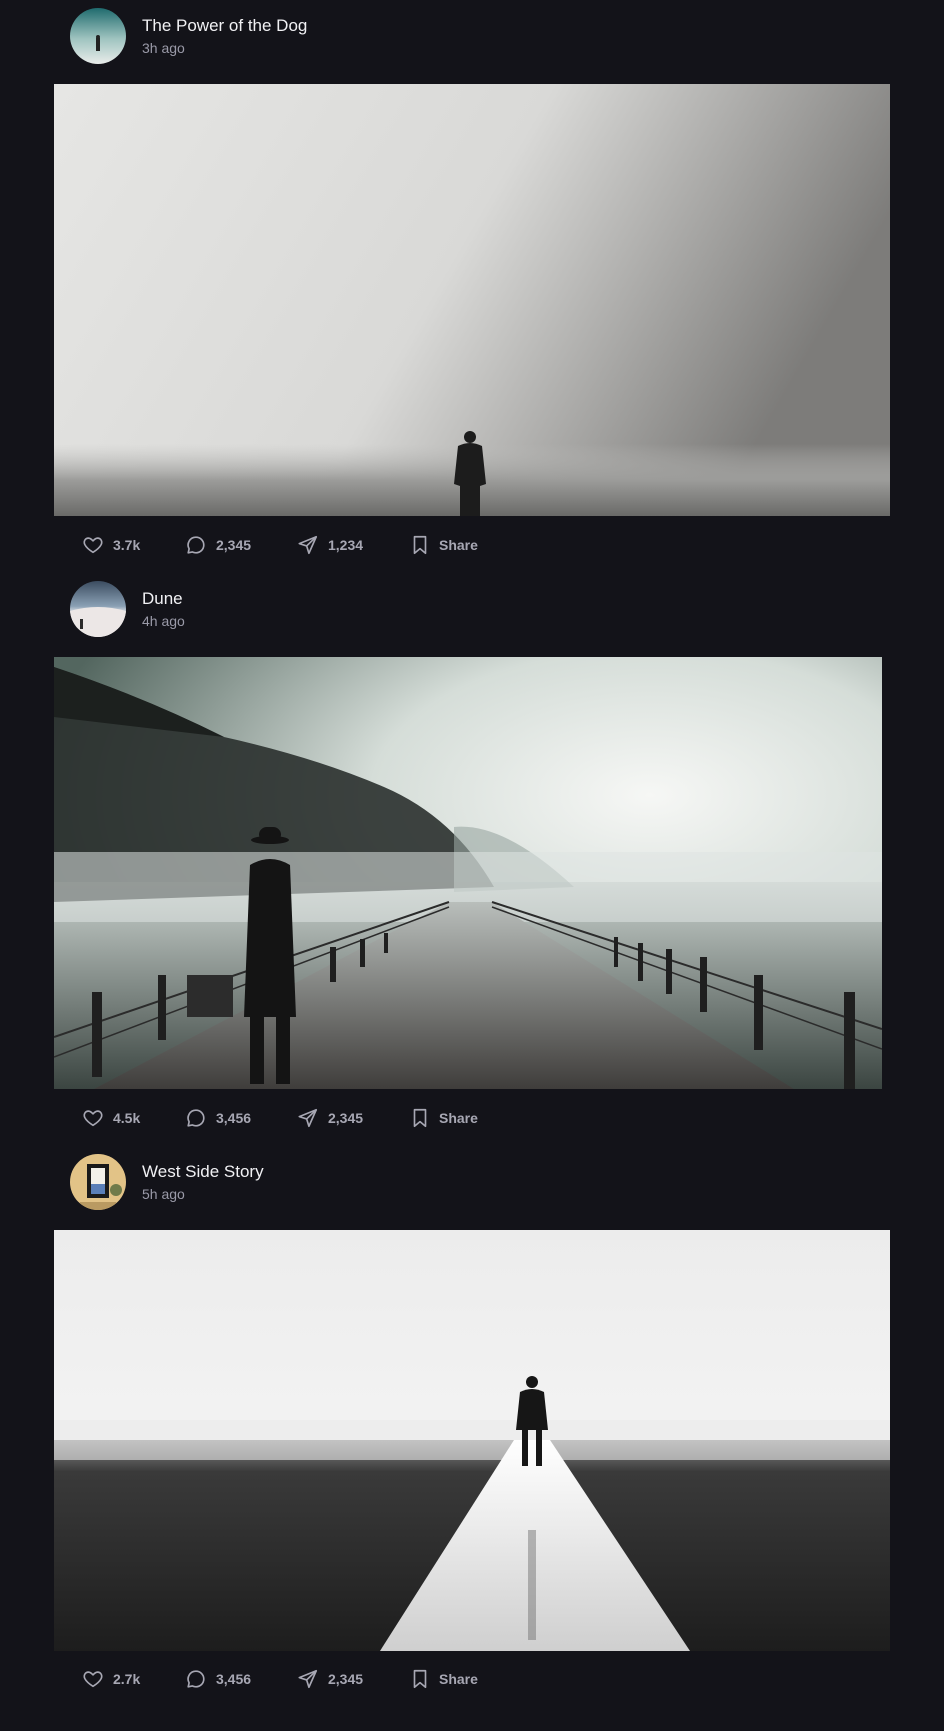 The height and width of the screenshot is (1731, 944). I want to click on send-count: 1,234, so click(346, 545).